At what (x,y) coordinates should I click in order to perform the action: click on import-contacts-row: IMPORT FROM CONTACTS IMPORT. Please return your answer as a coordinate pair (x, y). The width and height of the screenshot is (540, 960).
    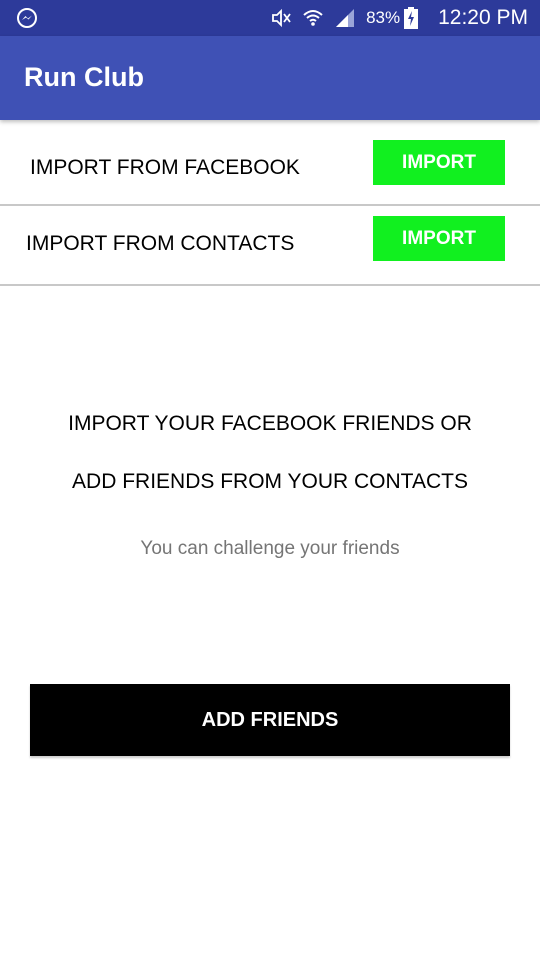
    Looking at the image, I should click on (270, 246).